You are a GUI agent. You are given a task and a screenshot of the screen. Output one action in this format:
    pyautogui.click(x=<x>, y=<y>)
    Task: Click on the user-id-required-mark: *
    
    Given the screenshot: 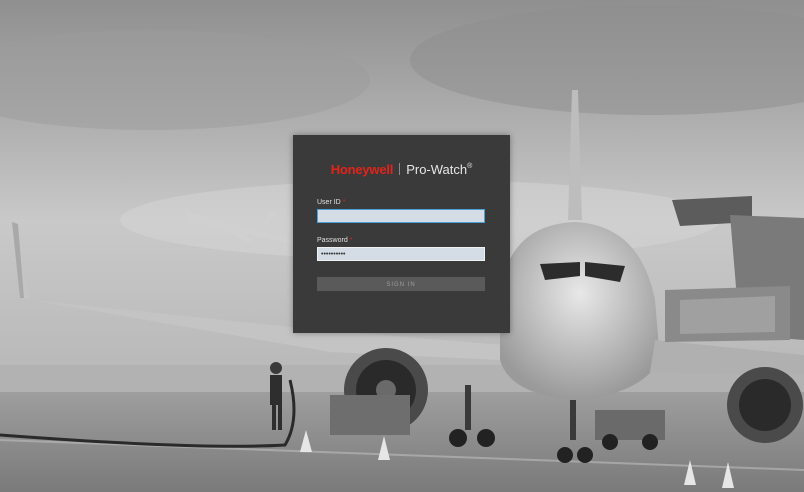 What is the action you would take?
    pyautogui.click(x=344, y=202)
    